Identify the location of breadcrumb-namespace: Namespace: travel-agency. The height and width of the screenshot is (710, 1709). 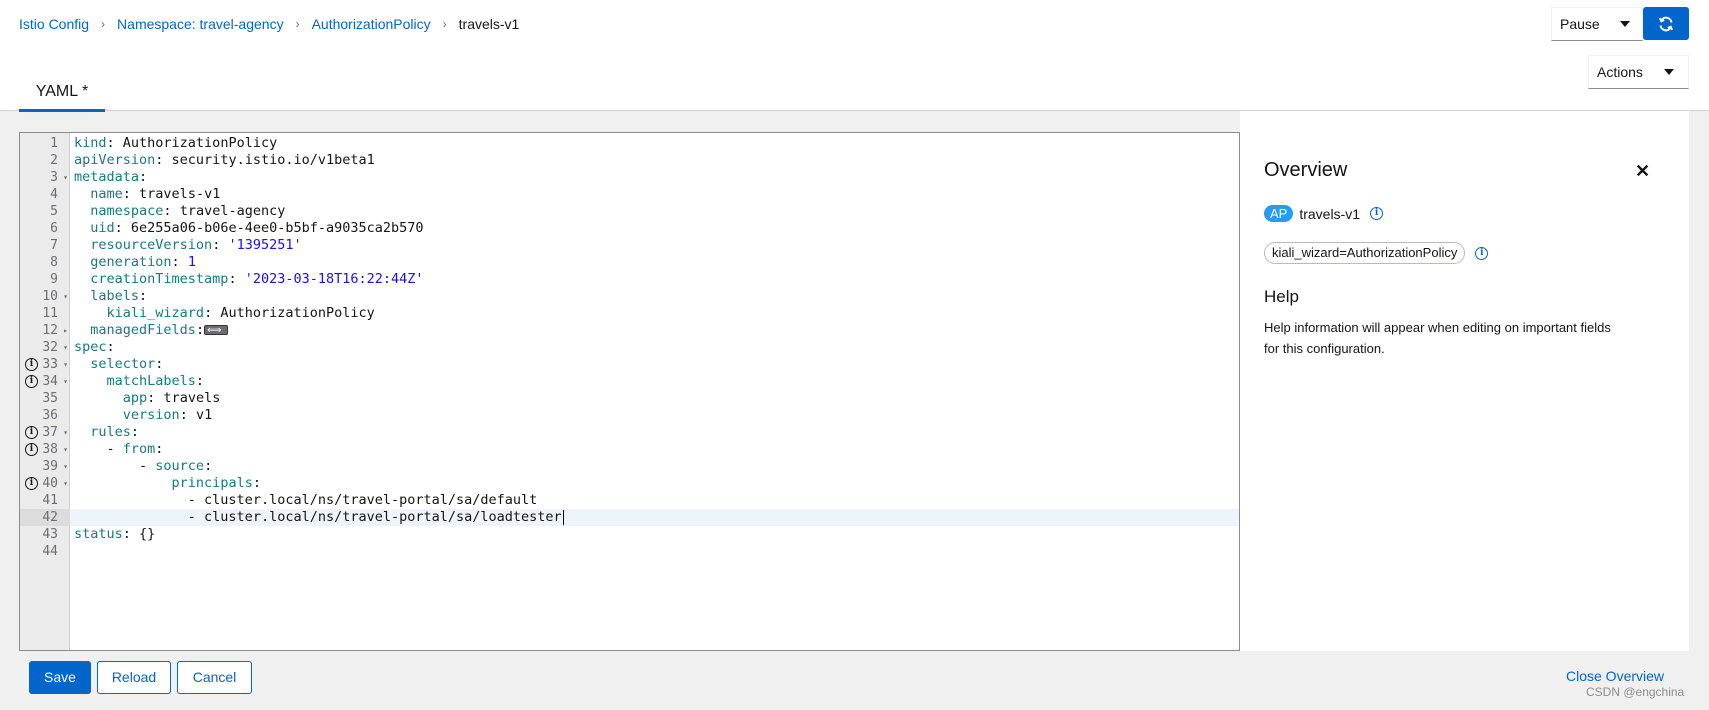
(200, 24).